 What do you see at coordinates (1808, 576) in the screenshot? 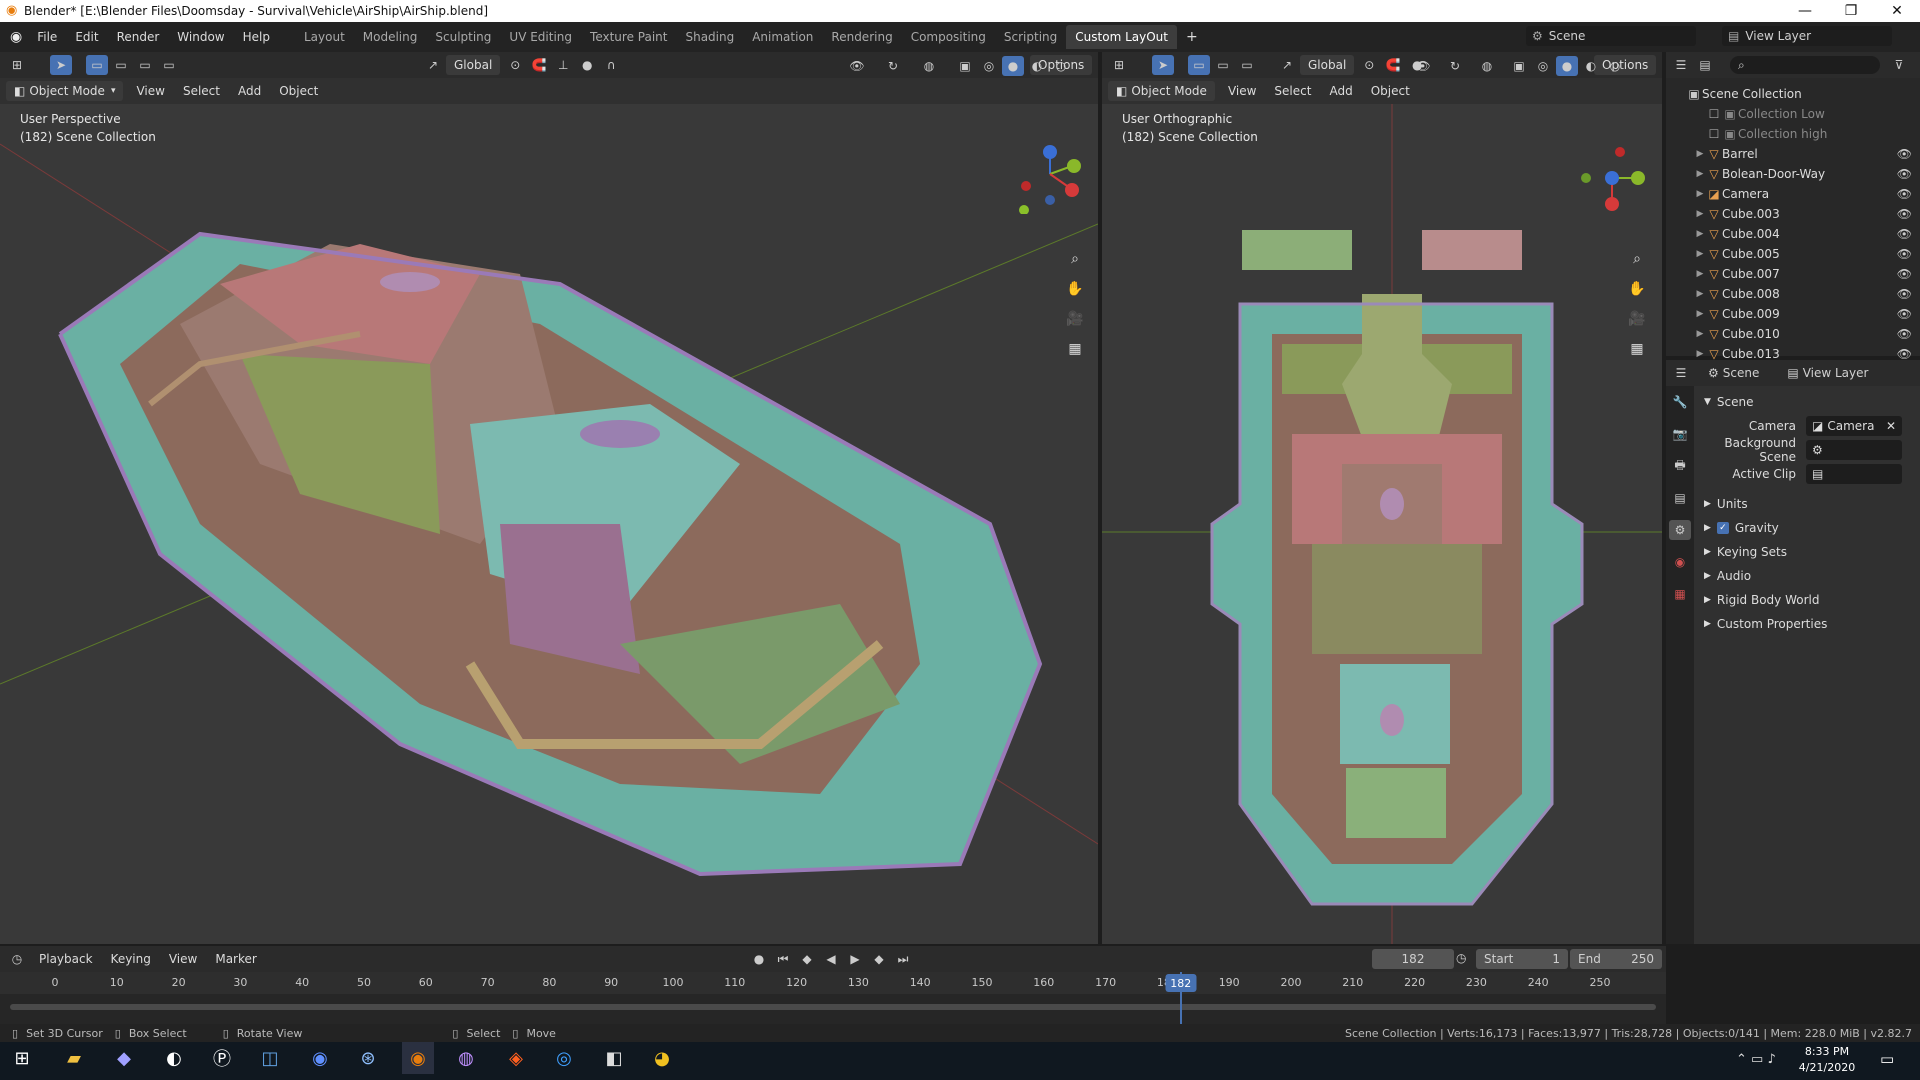
I see `audio-panel: ▶ Audio` at bounding box center [1808, 576].